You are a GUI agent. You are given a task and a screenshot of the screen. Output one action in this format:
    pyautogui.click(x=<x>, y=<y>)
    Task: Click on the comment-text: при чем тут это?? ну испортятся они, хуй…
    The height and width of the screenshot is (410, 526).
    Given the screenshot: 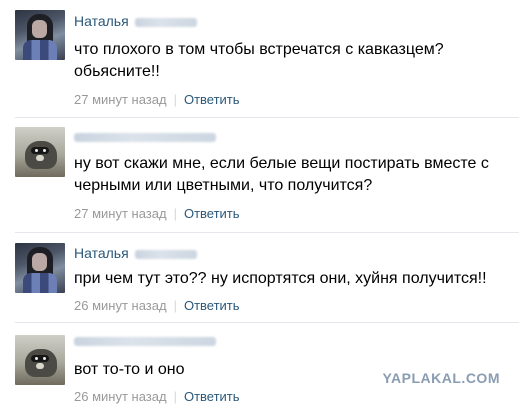 What is the action you would take?
    pyautogui.click(x=280, y=278)
    